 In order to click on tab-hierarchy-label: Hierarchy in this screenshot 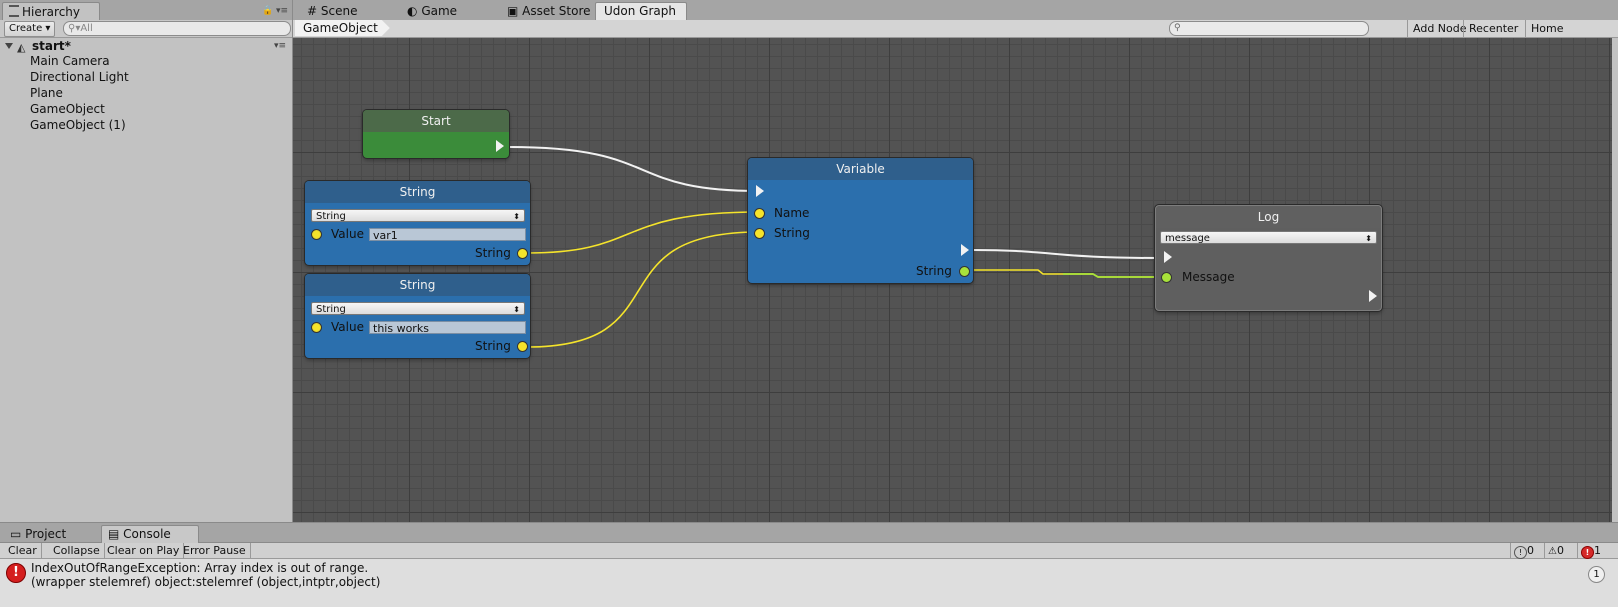, I will do `click(51, 12)`.